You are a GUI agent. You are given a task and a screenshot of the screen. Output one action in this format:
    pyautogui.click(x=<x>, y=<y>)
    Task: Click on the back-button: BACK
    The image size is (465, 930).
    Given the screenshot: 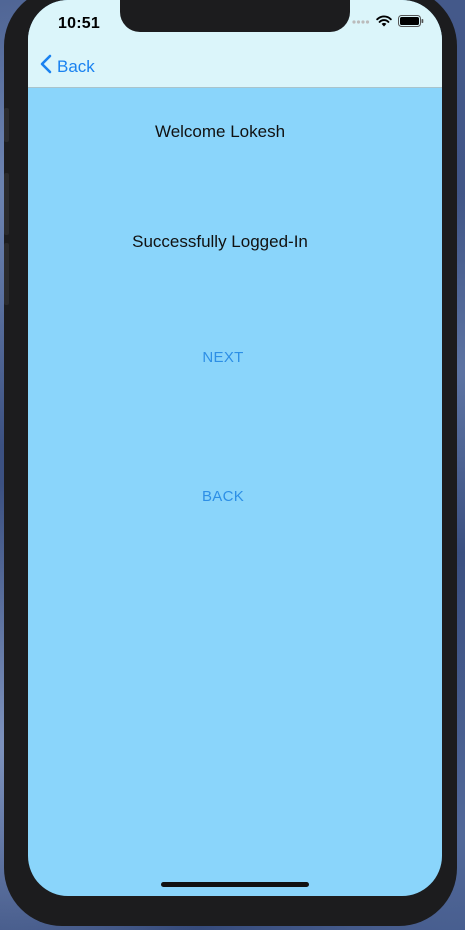 What is the action you would take?
    pyautogui.click(x=223, y=496)
    